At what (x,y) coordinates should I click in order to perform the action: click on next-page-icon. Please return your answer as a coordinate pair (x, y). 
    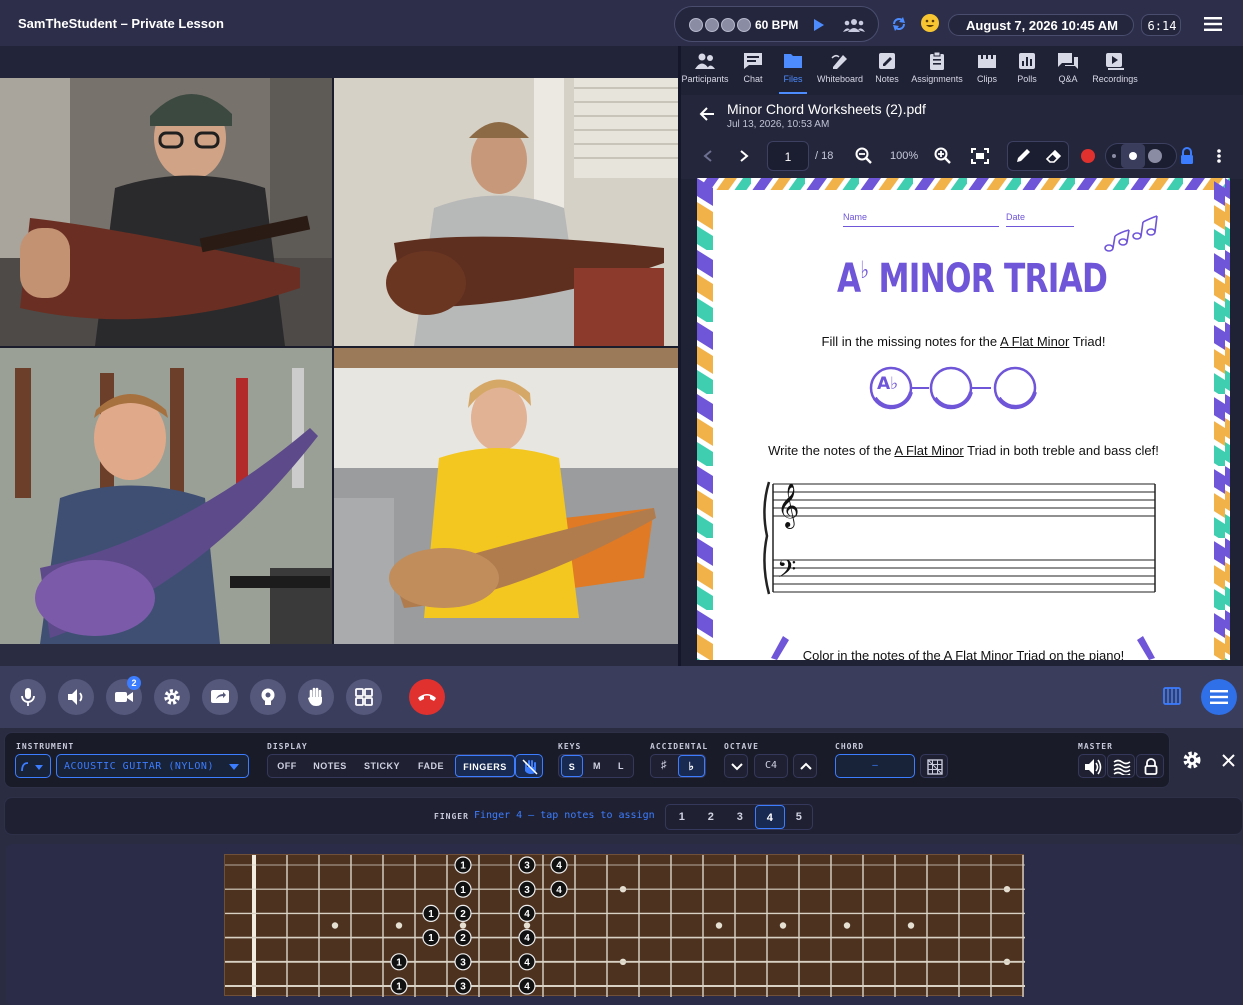
    Looking at the image, I should click on (744, 156).